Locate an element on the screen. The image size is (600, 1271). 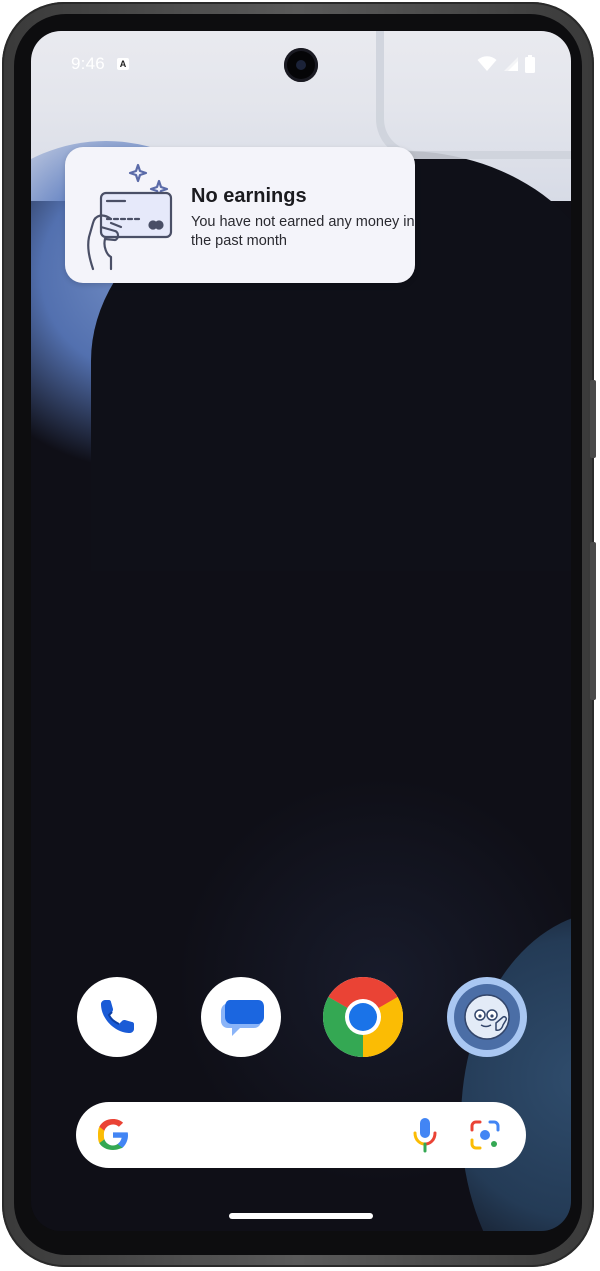
chrome-app-icon is located at coordinates (363, 1017).